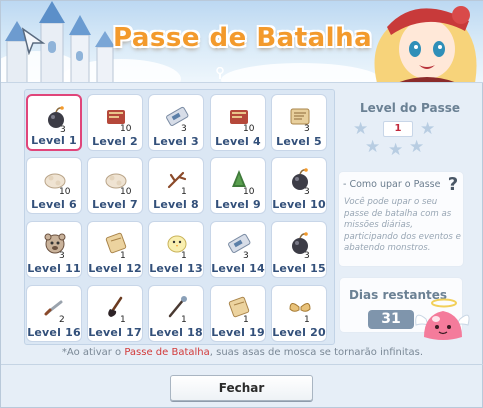  I want to click on question-mark-icon: ?, so click(453, 184).